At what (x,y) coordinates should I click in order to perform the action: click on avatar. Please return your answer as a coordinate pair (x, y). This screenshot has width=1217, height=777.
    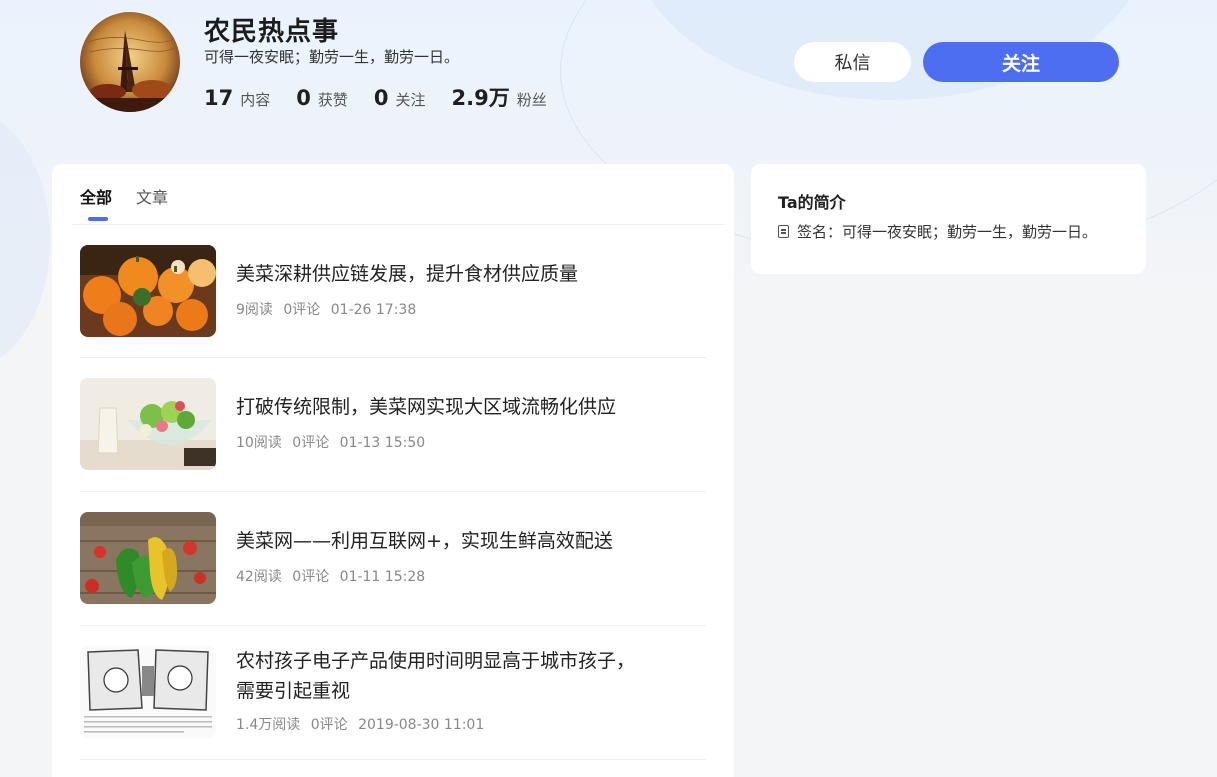
    Looking at the image, I should click on (130, 62).